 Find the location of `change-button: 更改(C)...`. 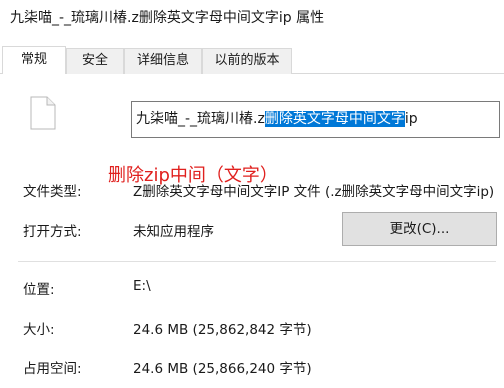

change-button: 更改(C)... is located at coordinates (419, 229).